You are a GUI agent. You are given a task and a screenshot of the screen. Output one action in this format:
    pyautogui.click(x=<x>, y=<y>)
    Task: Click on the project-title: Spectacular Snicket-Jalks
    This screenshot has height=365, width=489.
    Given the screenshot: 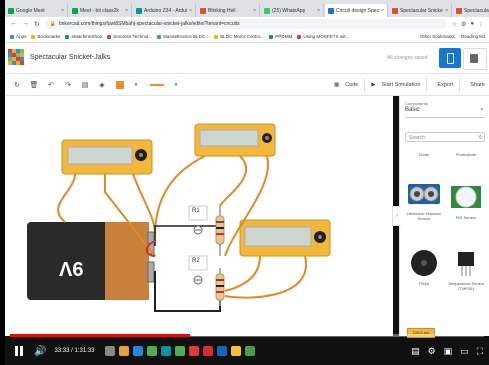 What is the action you would take?
    pyautogui.click(x=70, y=57)
    